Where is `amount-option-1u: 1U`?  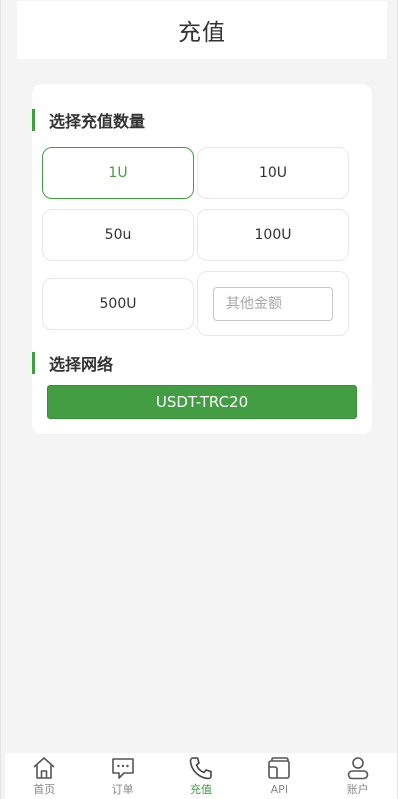
amount-option-1u: 1U is located at coordinates (118, 173).